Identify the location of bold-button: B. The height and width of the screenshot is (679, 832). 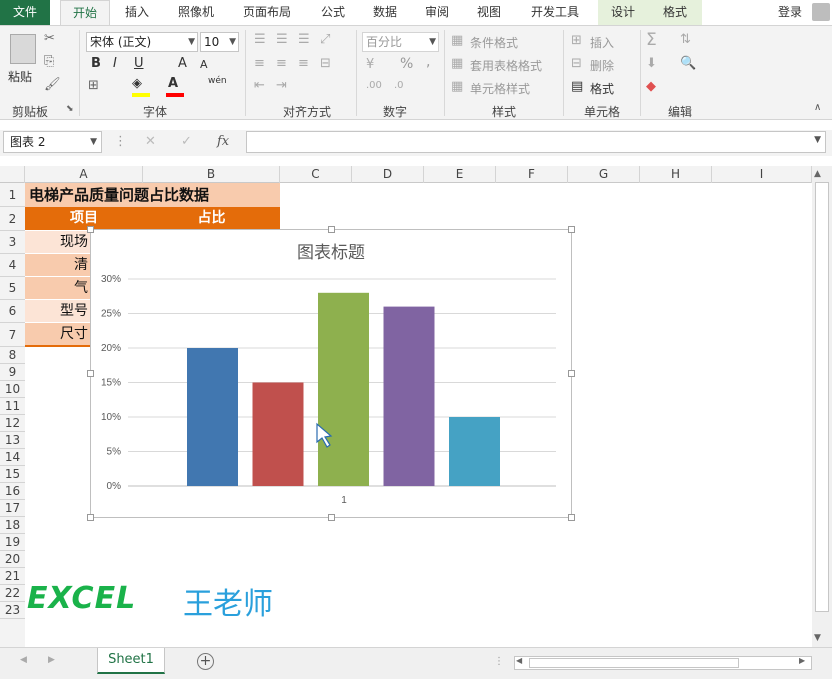
(96, 63).